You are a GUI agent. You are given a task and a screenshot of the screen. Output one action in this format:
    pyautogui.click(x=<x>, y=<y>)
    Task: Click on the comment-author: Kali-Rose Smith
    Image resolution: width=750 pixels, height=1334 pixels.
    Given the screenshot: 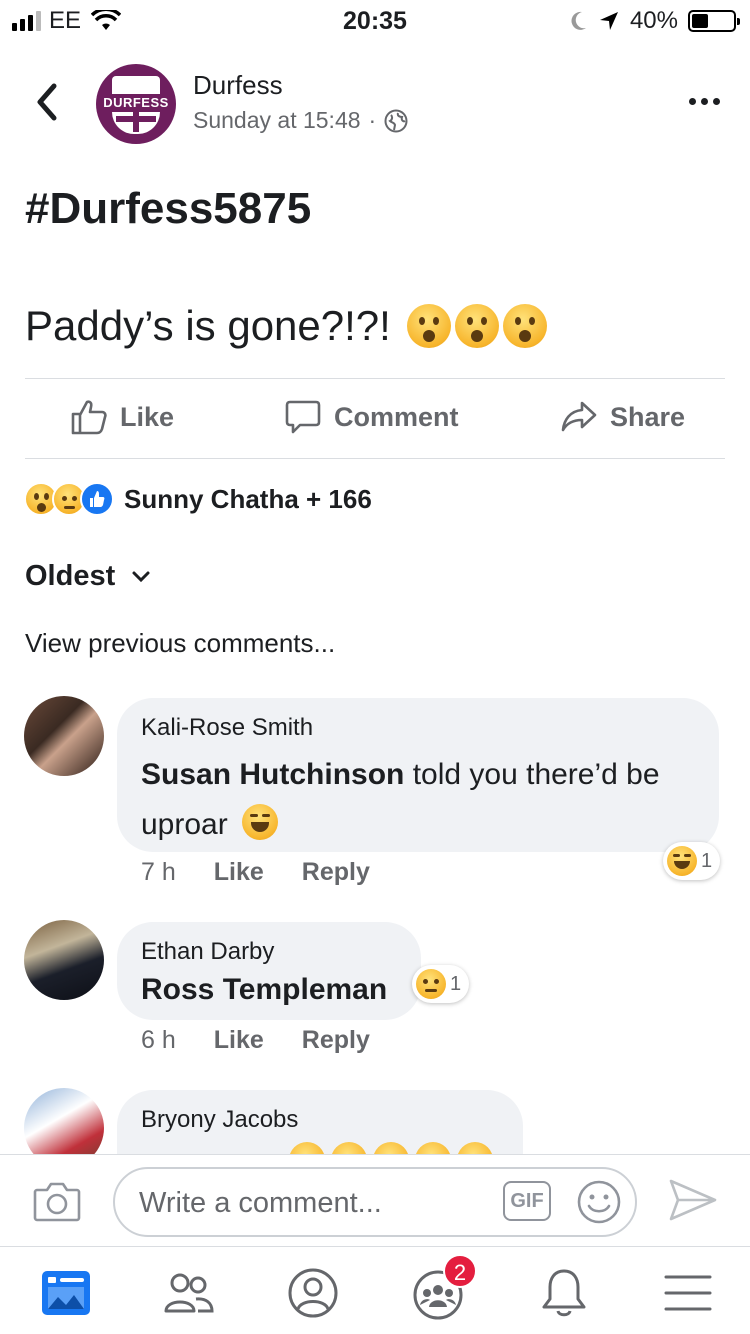 What is the action you would take?
    pyautogui.click(x=418, y=728)
    